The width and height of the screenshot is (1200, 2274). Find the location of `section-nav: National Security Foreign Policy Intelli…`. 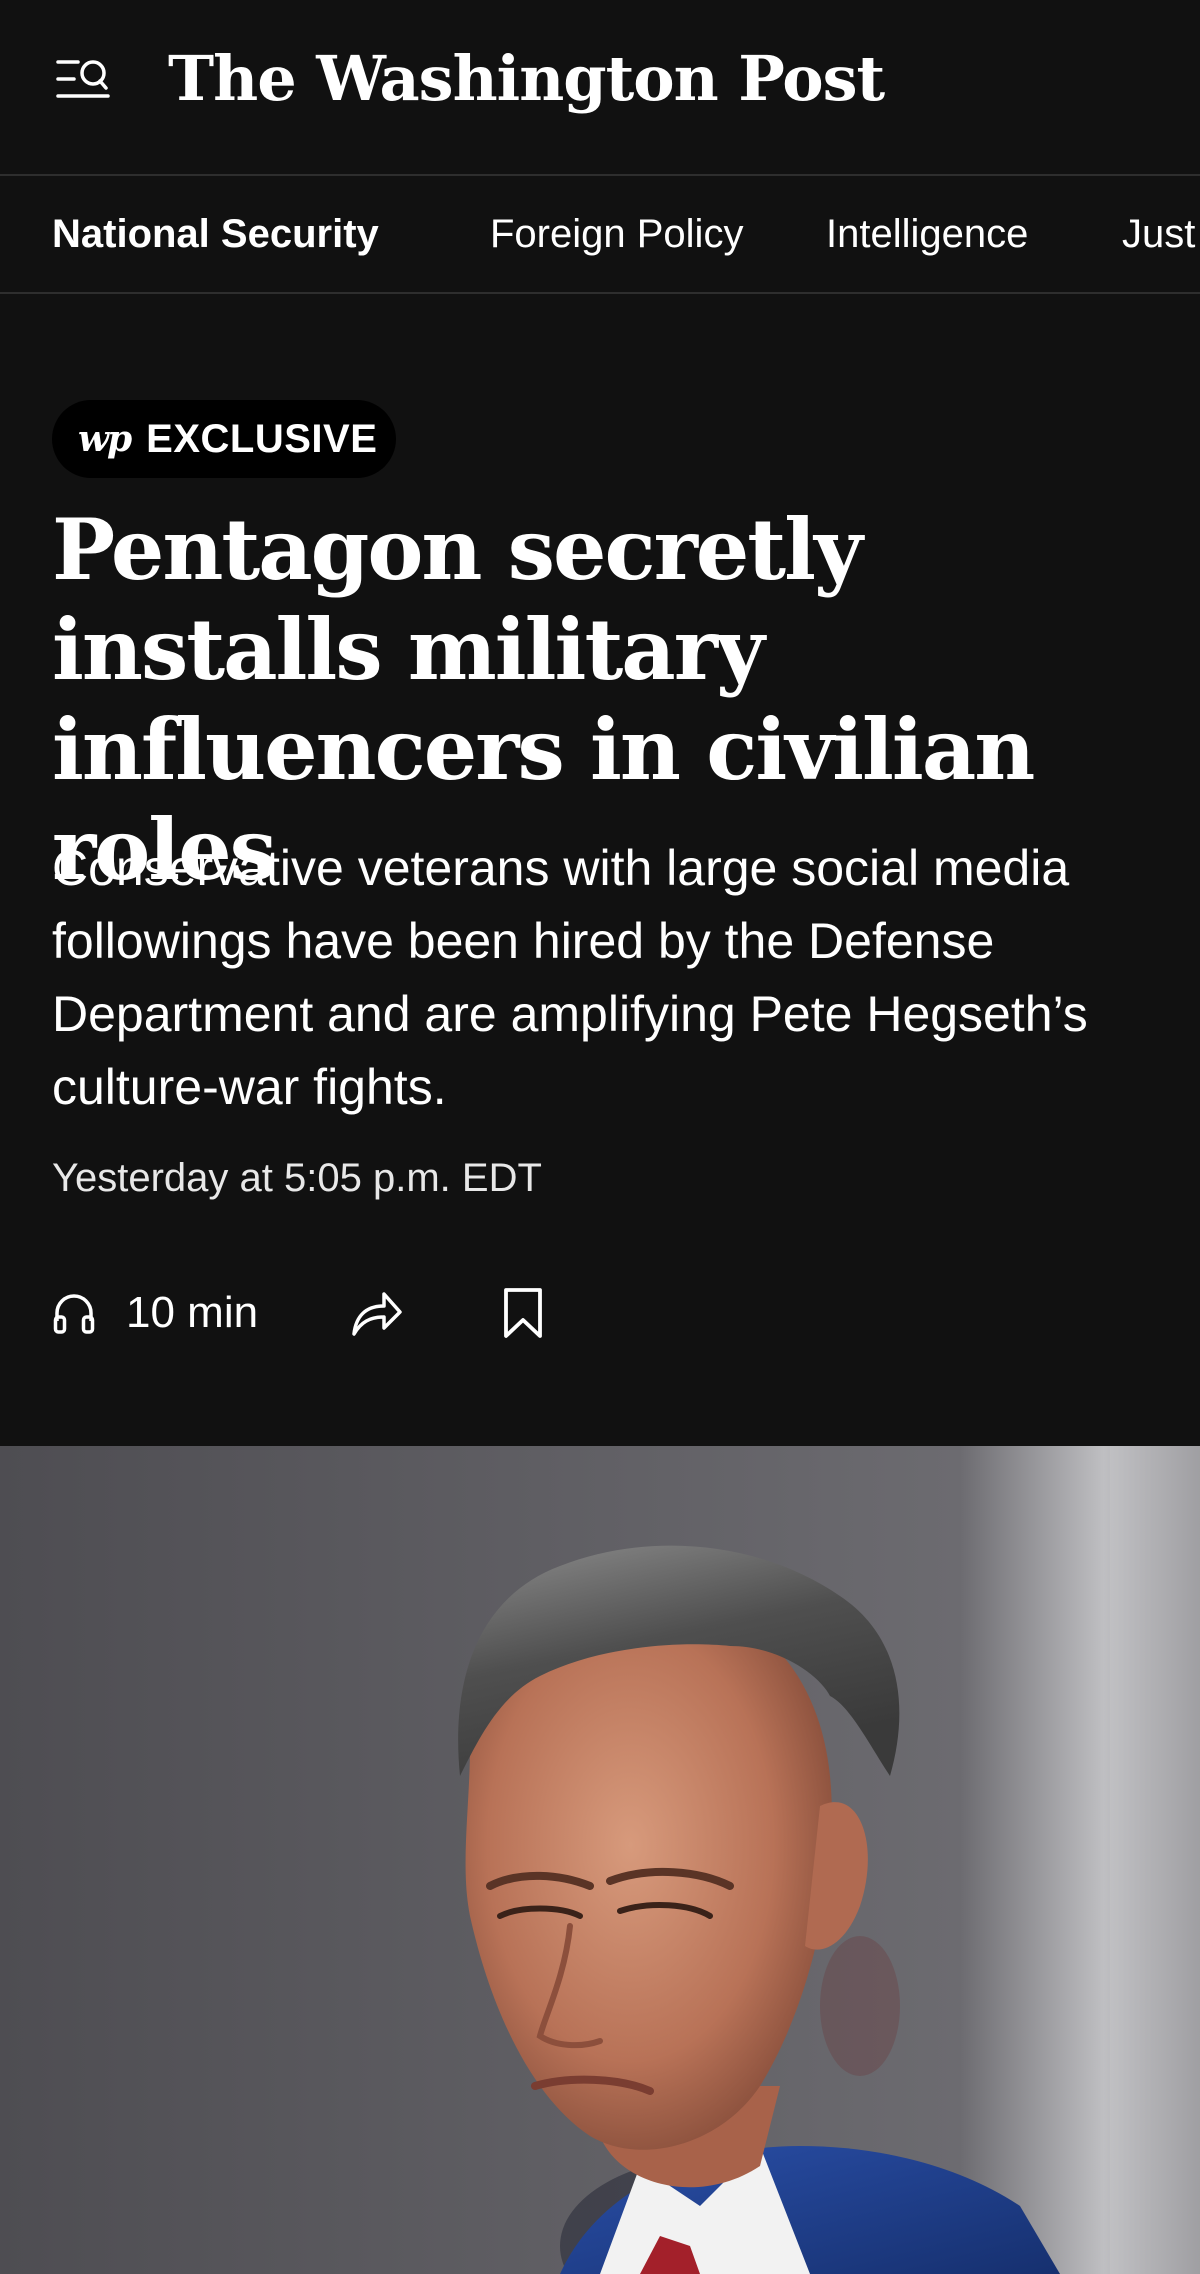

section-nav: National Security Foreign Policy Intelli… is located at coordinates (600, 235).